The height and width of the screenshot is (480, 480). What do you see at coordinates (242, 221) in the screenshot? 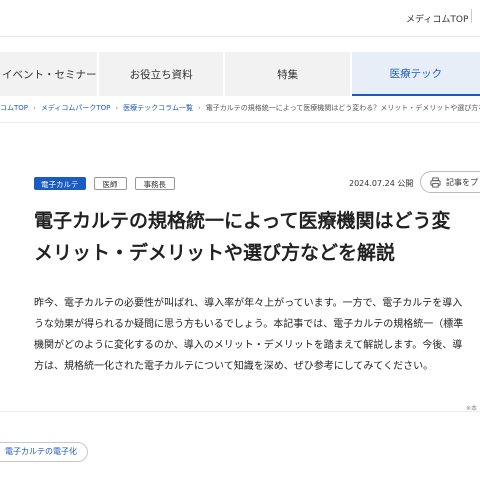
I see `article-title-line: 電子カルテの規格統一によって医療機関はどう変` at bounding box center [242, 221].